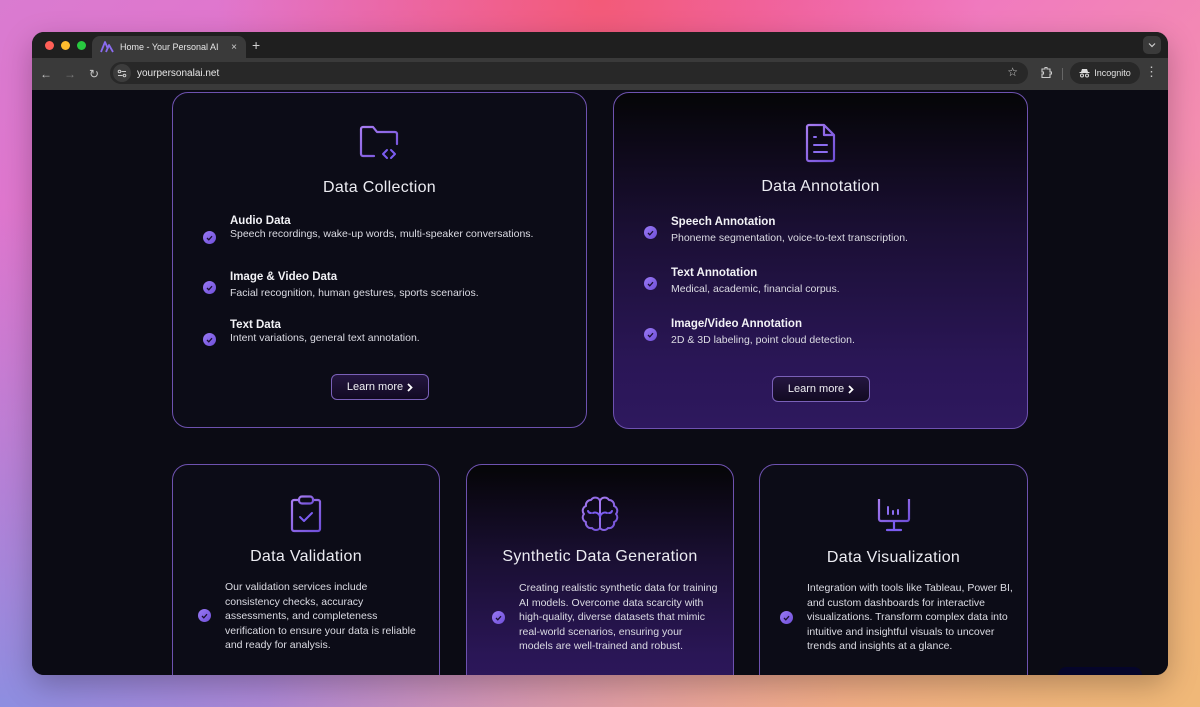 The width and height of the screenshot is (1200, 707). Describe the element at coordinates (378, 142) in the screenshot. I see `folder-code-icon` at that location.